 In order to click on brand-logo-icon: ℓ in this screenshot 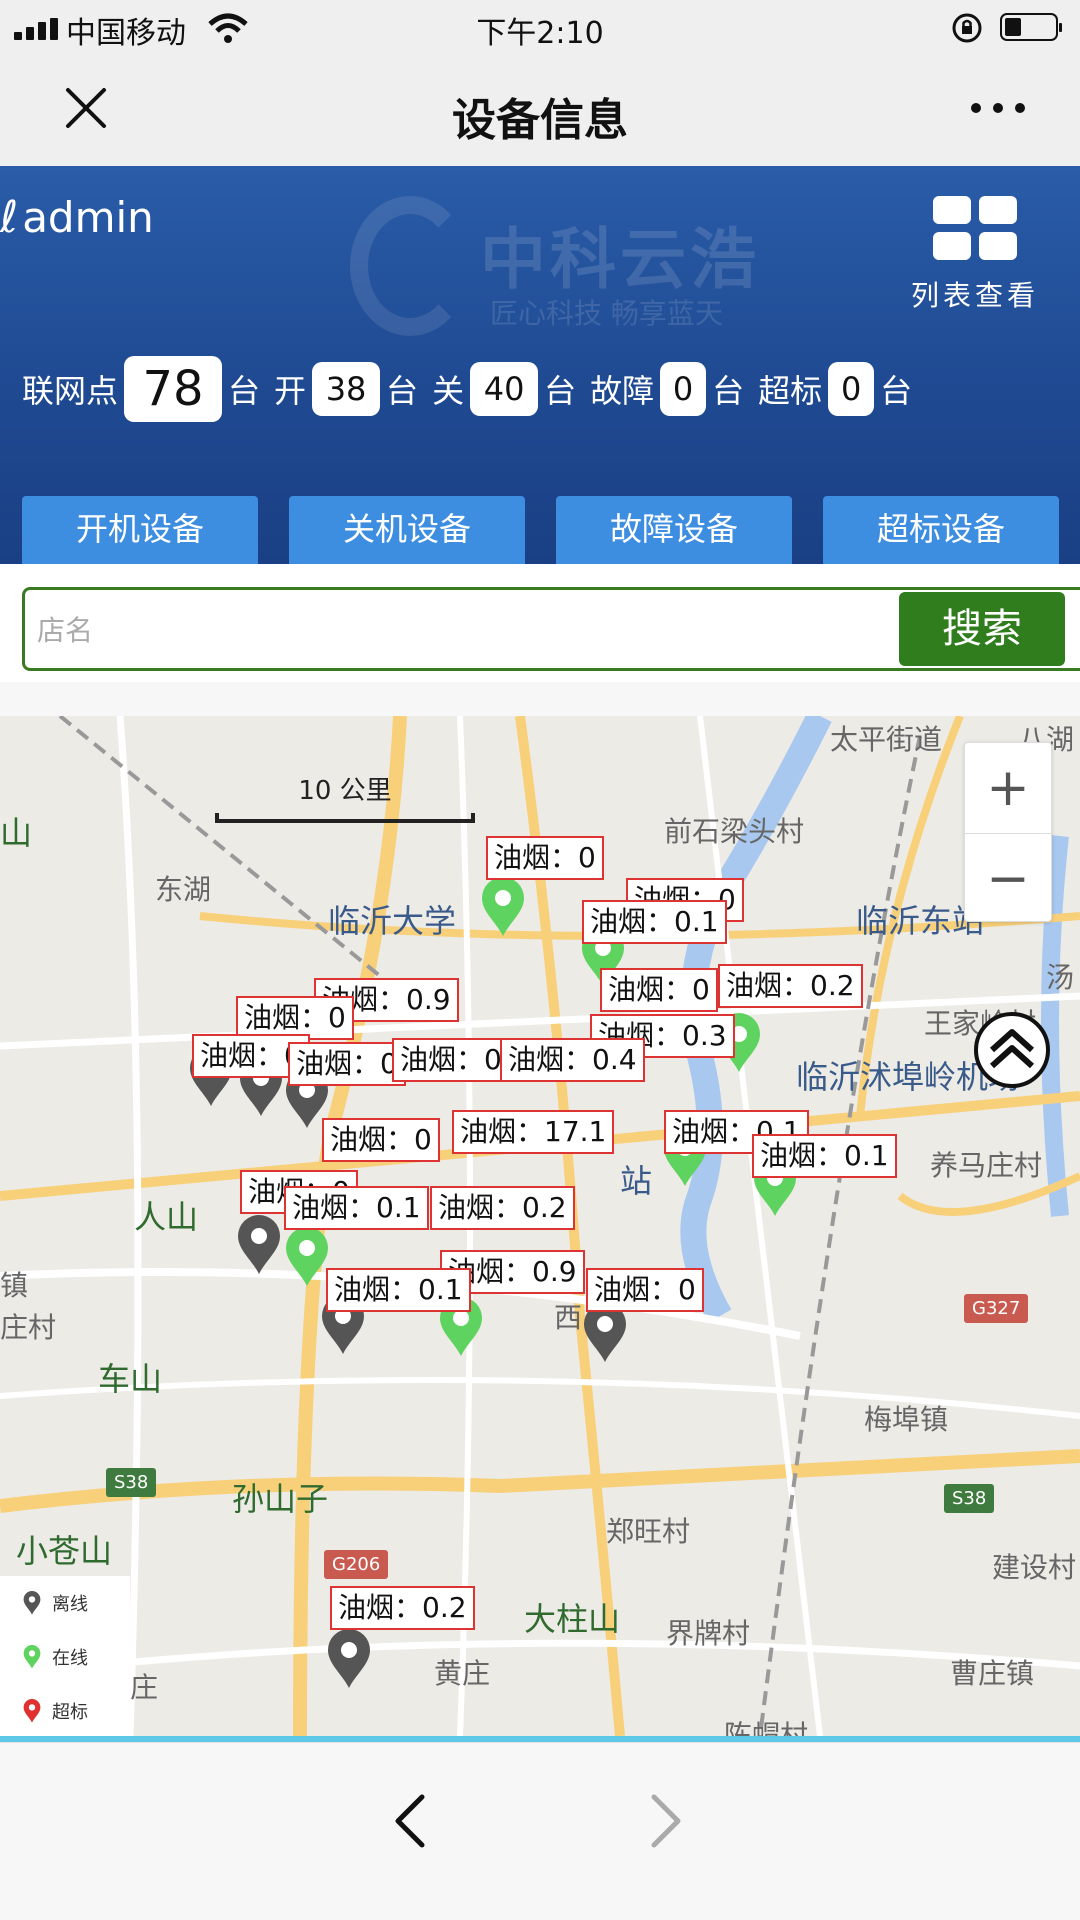, I will do `click(9, 217)`.